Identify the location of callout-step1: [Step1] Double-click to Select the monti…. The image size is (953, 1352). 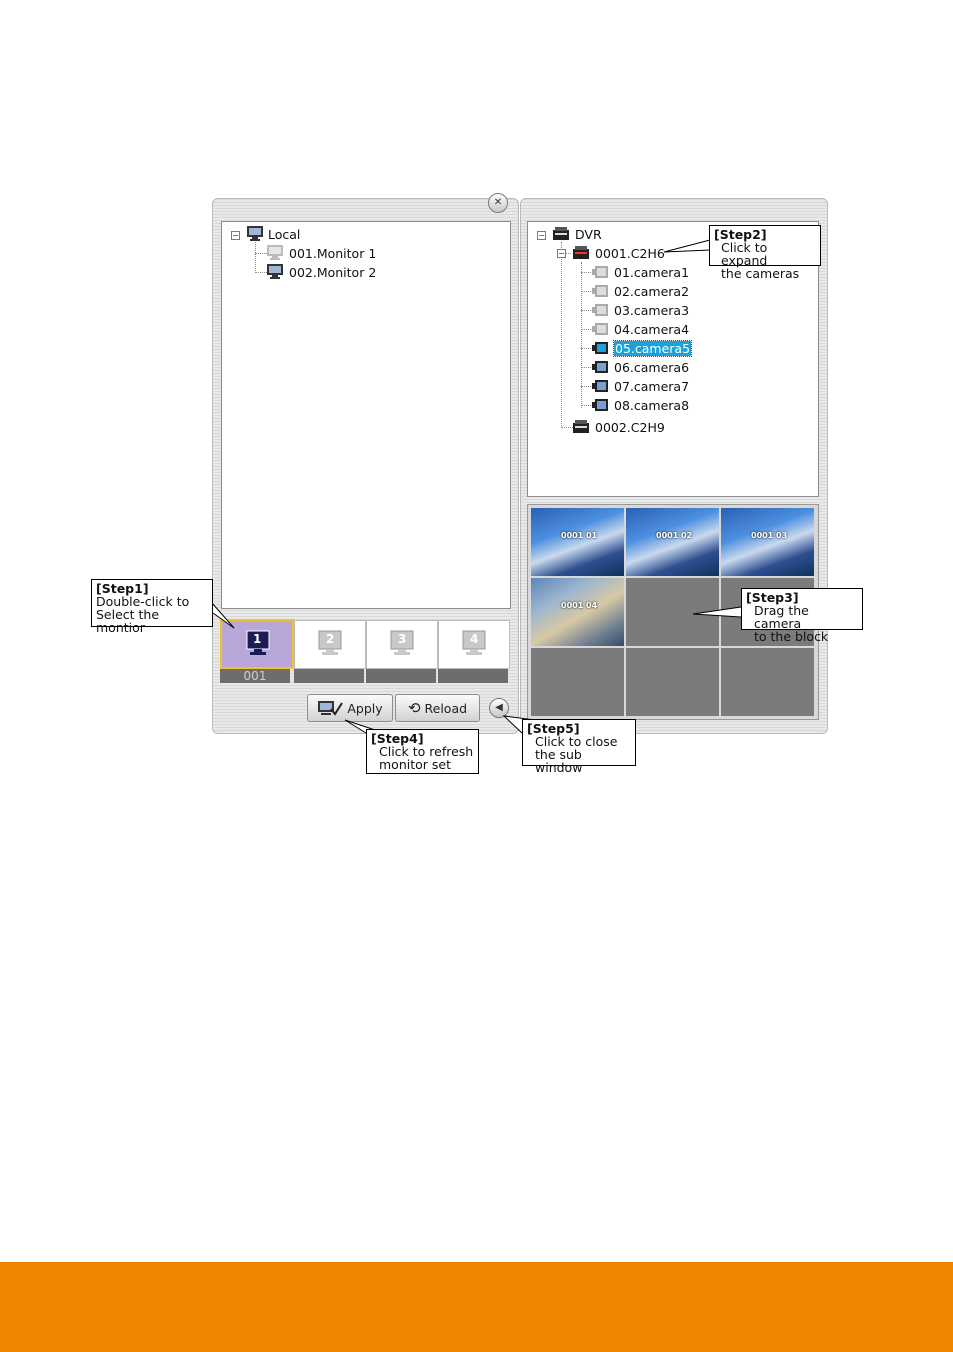
(152, 606).